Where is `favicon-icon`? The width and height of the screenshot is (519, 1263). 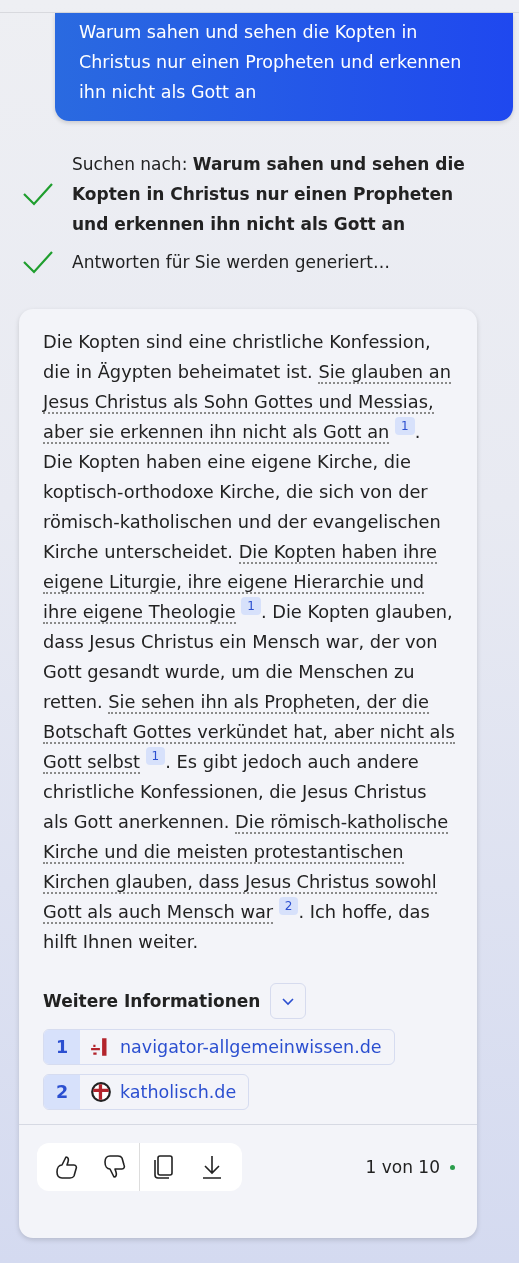
favicon-icon is located at coordinates (101, 1092).